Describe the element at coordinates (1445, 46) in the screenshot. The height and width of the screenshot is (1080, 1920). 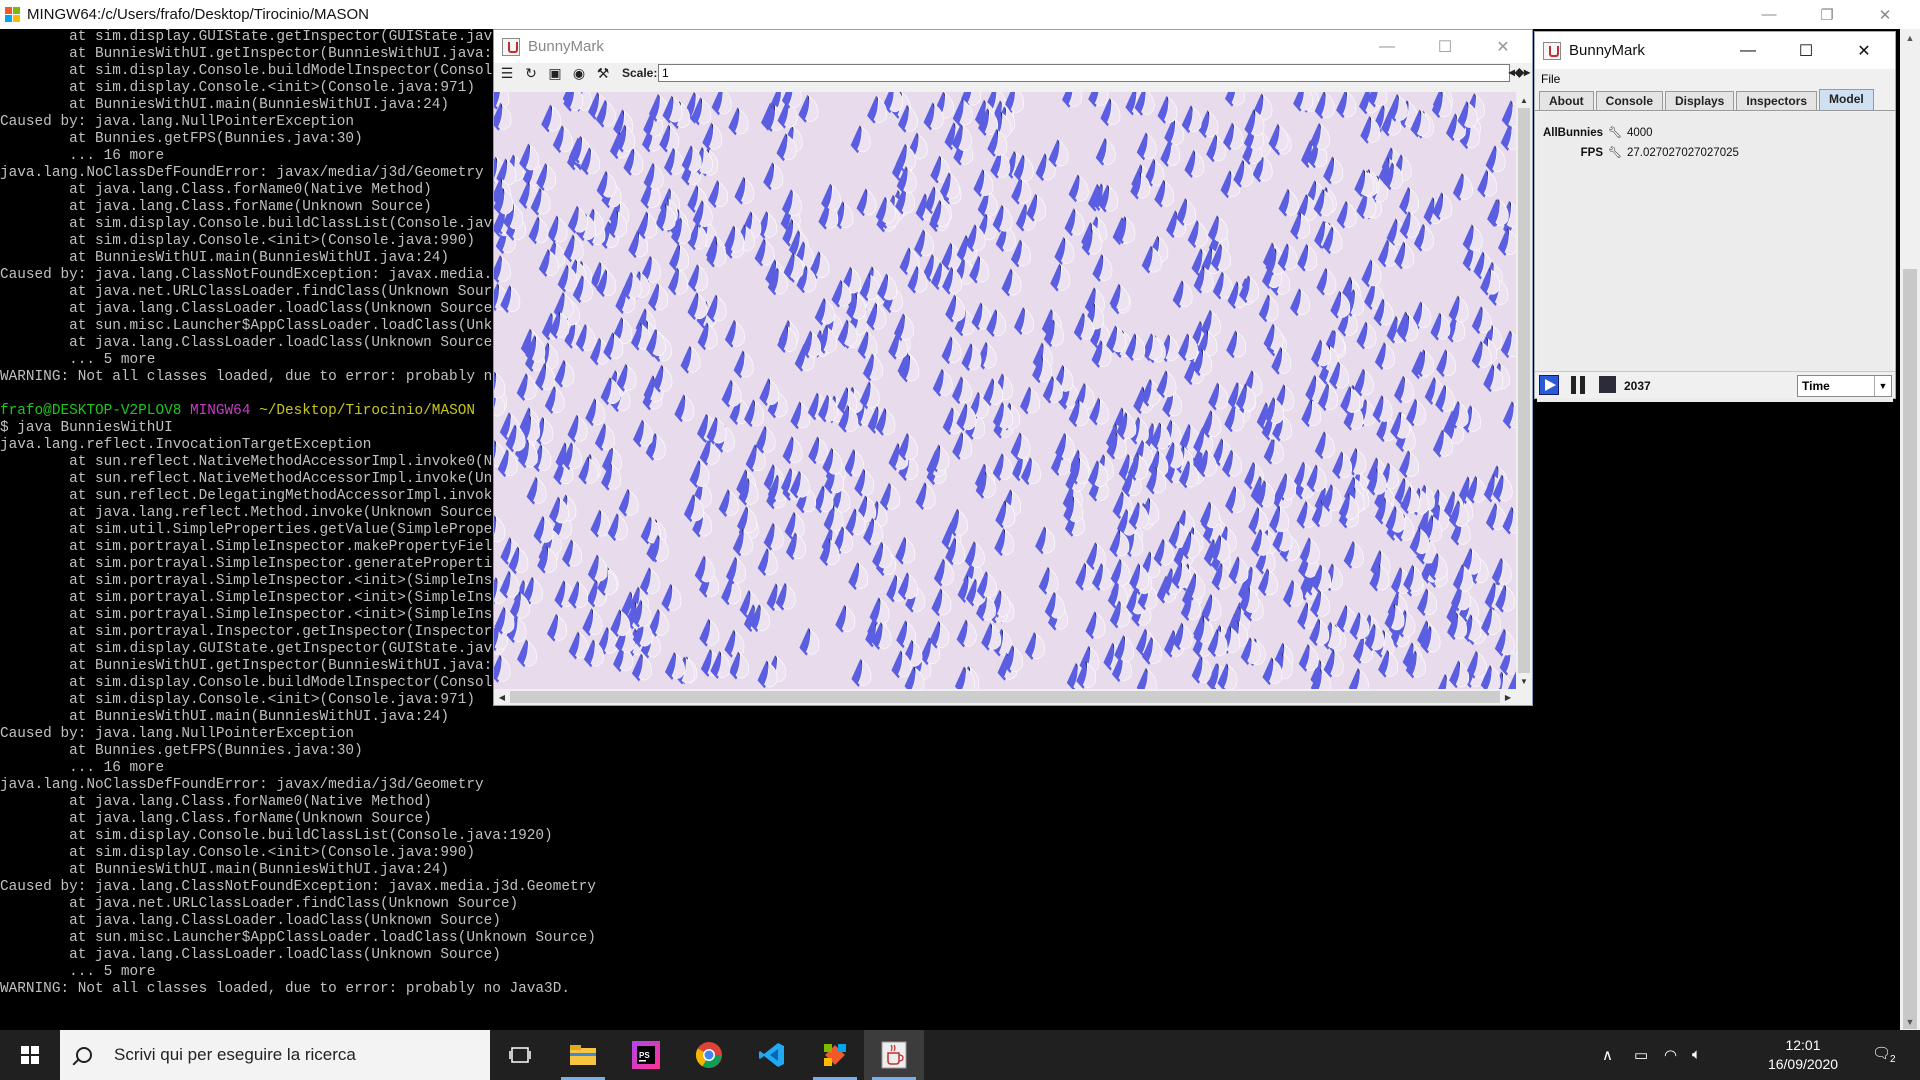
I see `display-maximize-button: ☐` at that location.